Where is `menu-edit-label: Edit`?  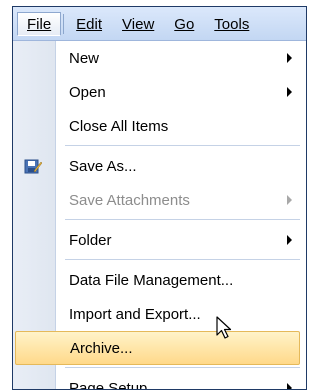
menu-edit-label: Edit is located at coordinates (89, 24).